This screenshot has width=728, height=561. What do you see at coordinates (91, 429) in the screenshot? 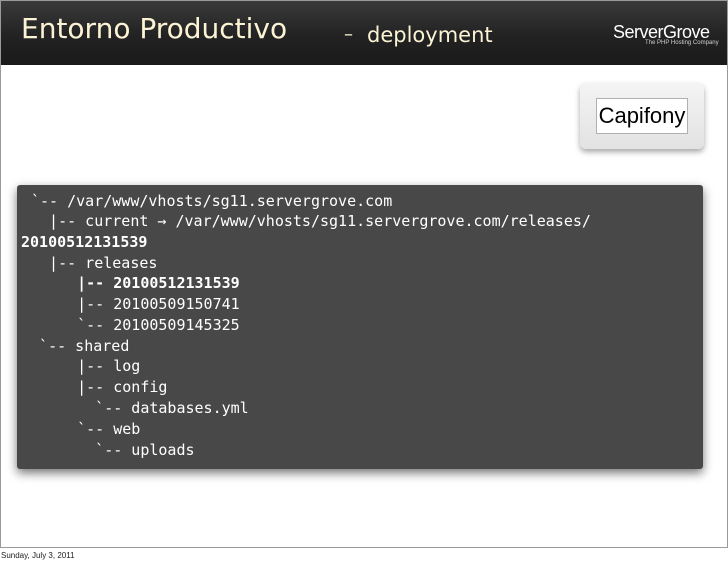
I see `tree-line: `-- web` at bounding box center [91, 429].